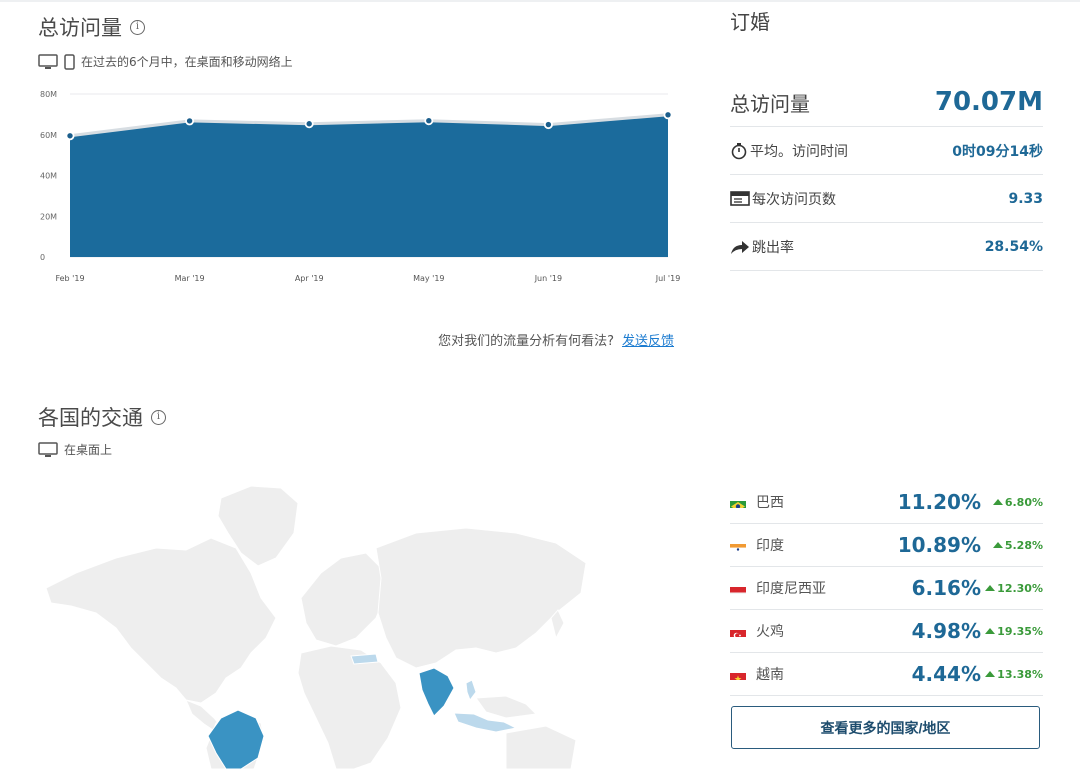 The width and height of the screenshot is (1080, 769). Describe the element at coordinates (750, 22) in the screenshot. I see `engagement-title: 订婚` at that location.